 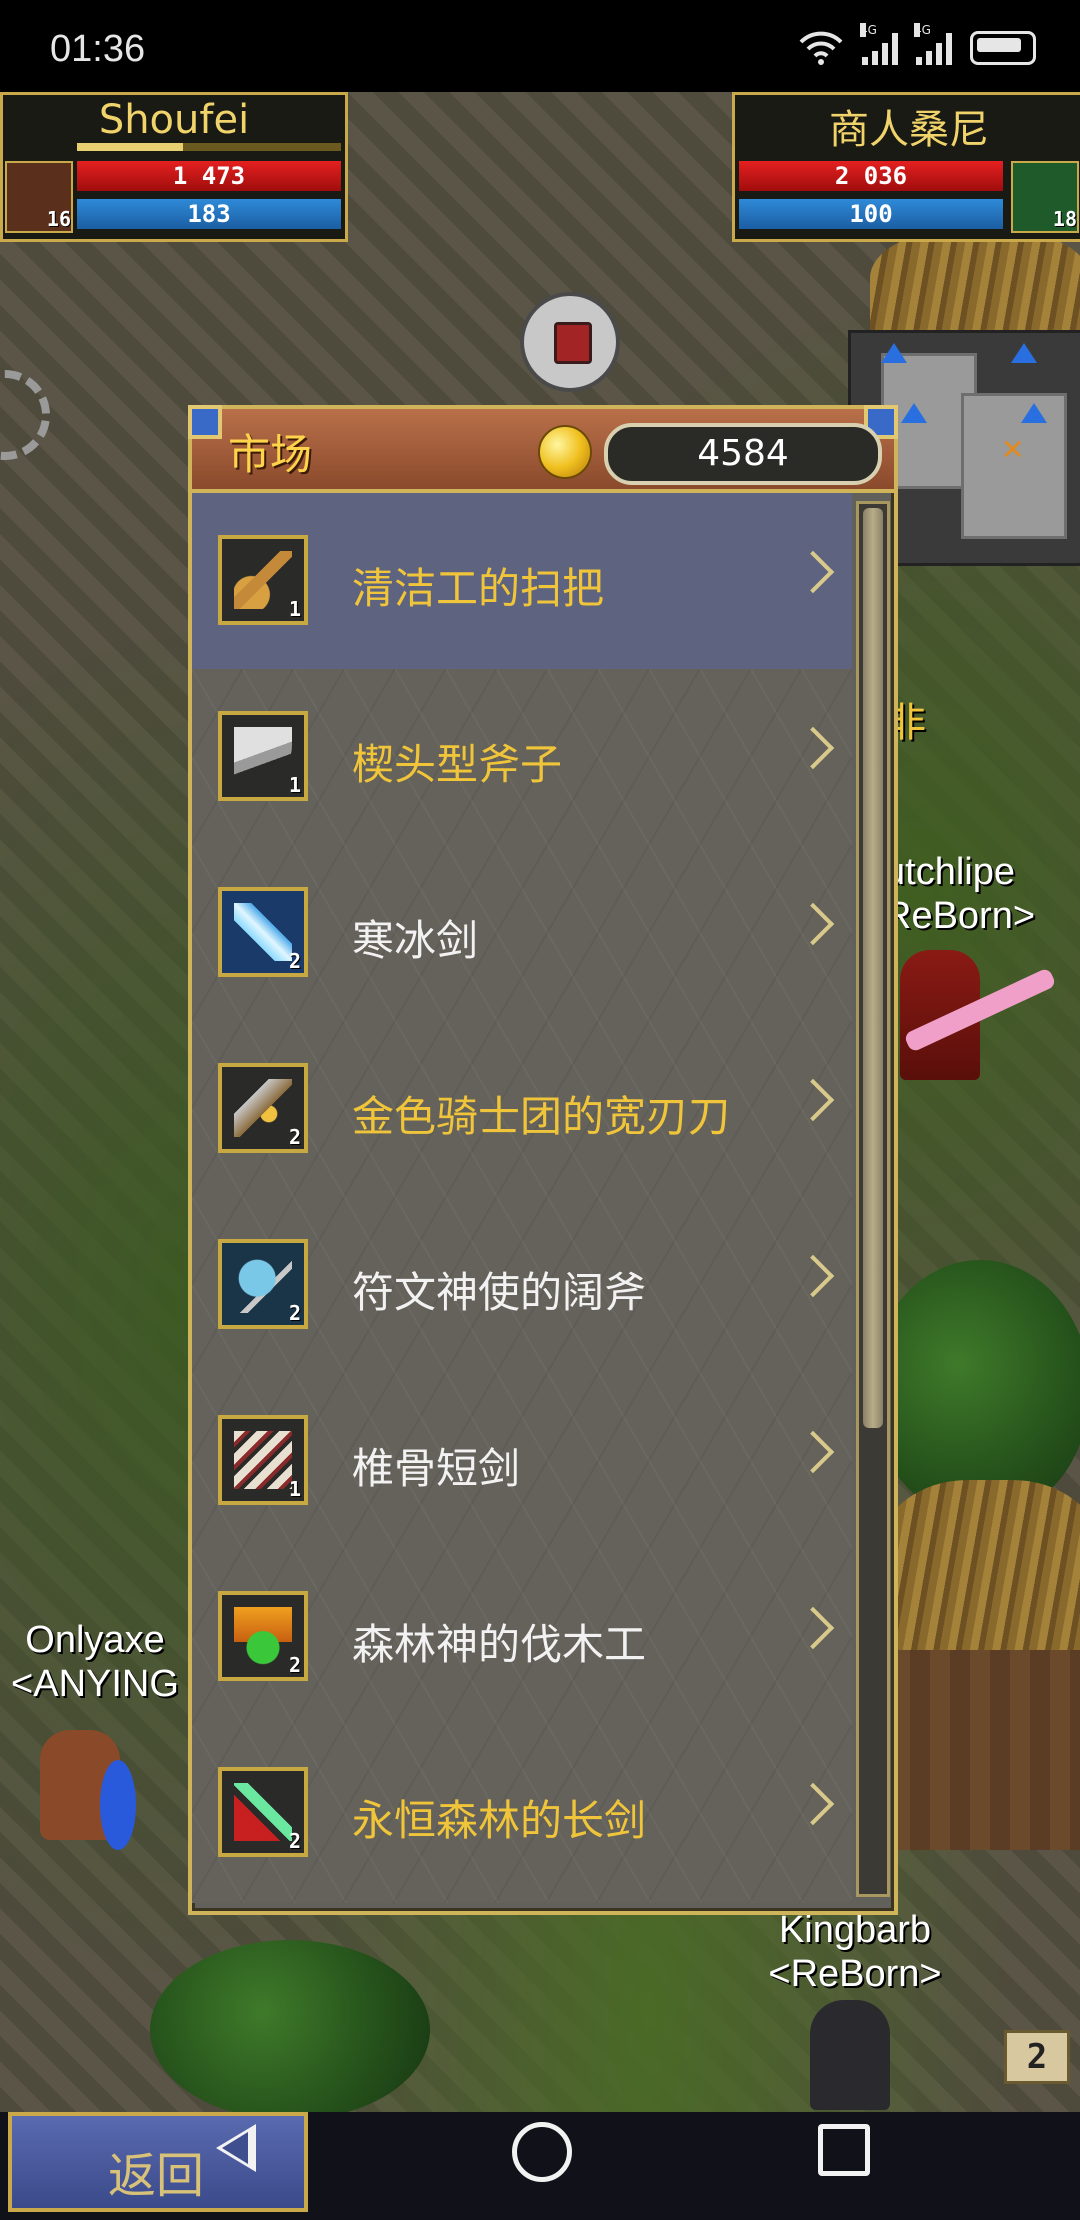 What do you see at coordinates (1003, 48) in the screenshot?
I see `battery-icon` at bounding box center [1003, 48].